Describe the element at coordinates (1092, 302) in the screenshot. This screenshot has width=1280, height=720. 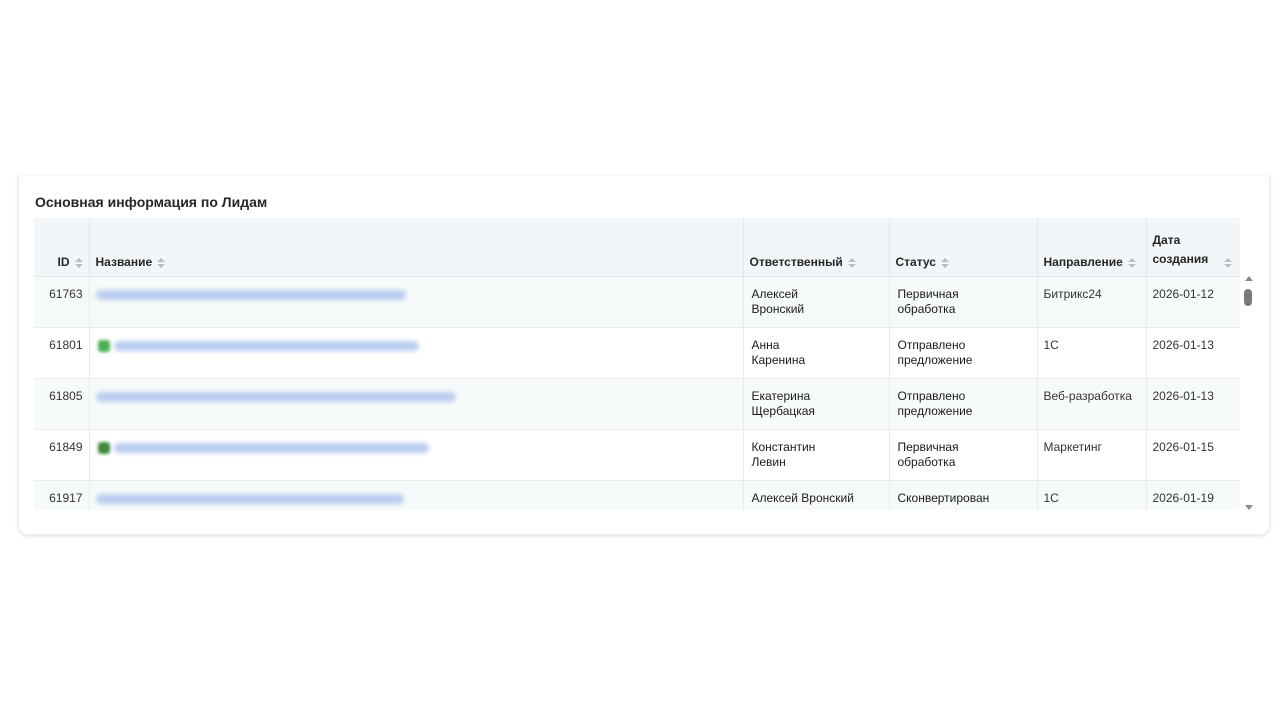
I see `cell-direction: Битрикс24` at that location.